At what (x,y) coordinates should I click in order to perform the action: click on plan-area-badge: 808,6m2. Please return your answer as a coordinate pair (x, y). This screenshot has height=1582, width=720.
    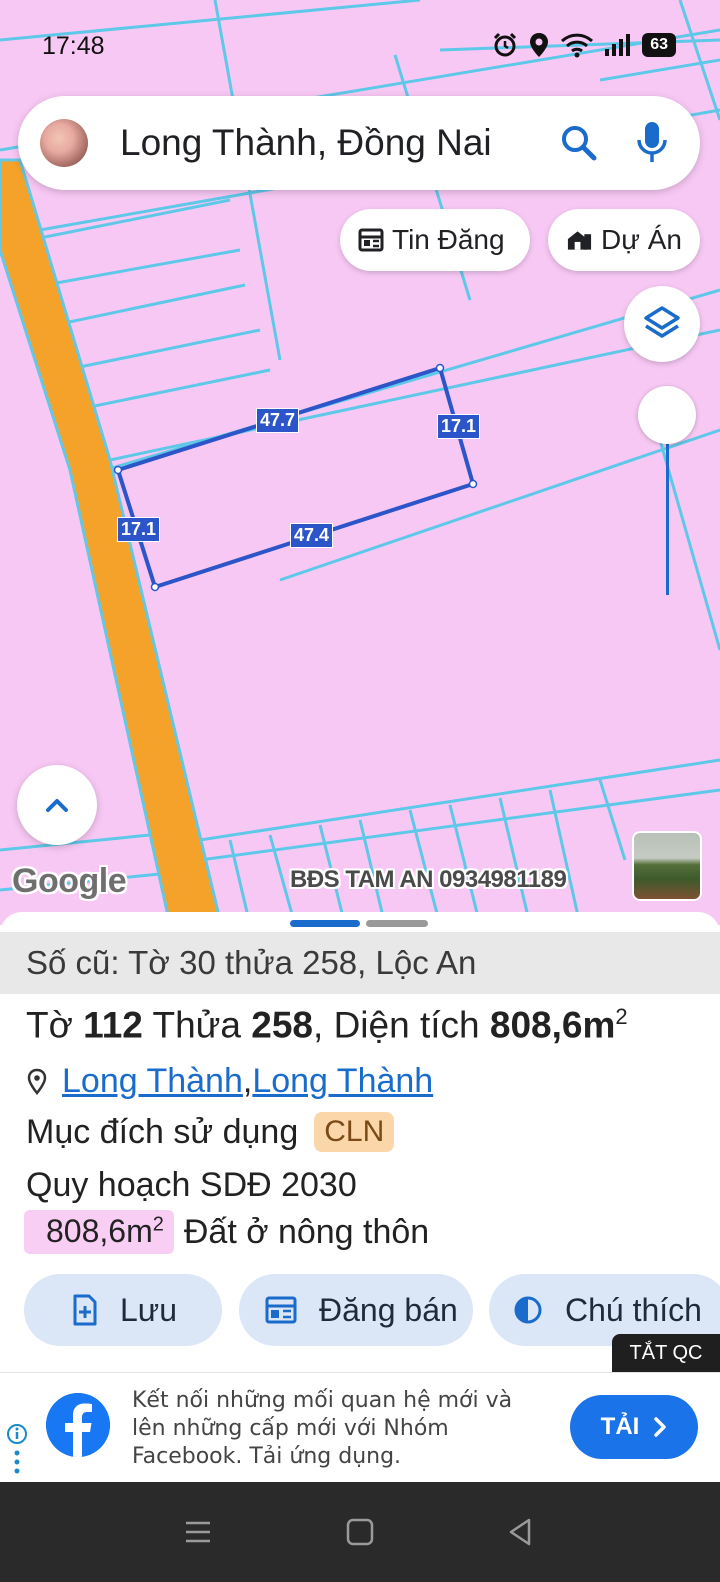
    Looking at the image, I should click on (99, 1232).